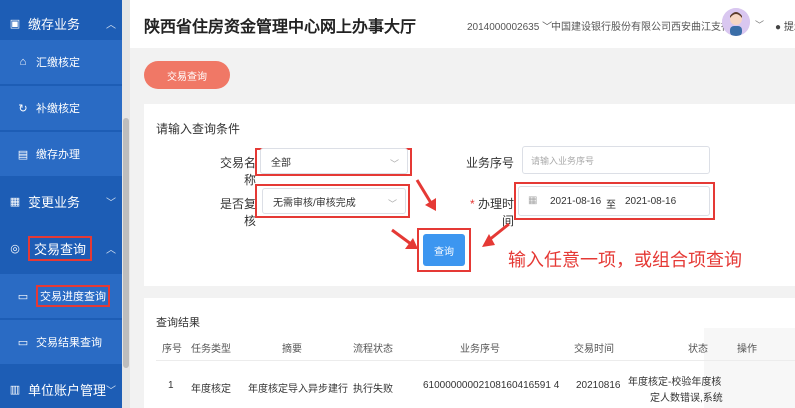  What do you see at coordinates (211, 349) in the screenshot?
I see `column-header: 任务类型` at bounding box center [211, 349].